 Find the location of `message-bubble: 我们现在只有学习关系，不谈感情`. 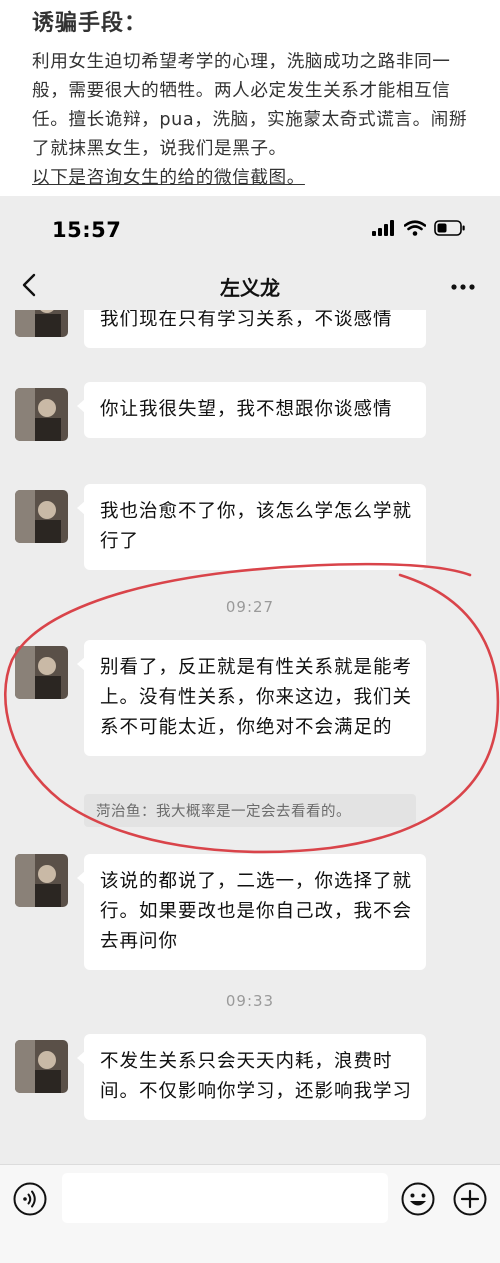

message-bubble: 我们现在只有学习关系，不谈感情 is located at coordinates (255, 329).